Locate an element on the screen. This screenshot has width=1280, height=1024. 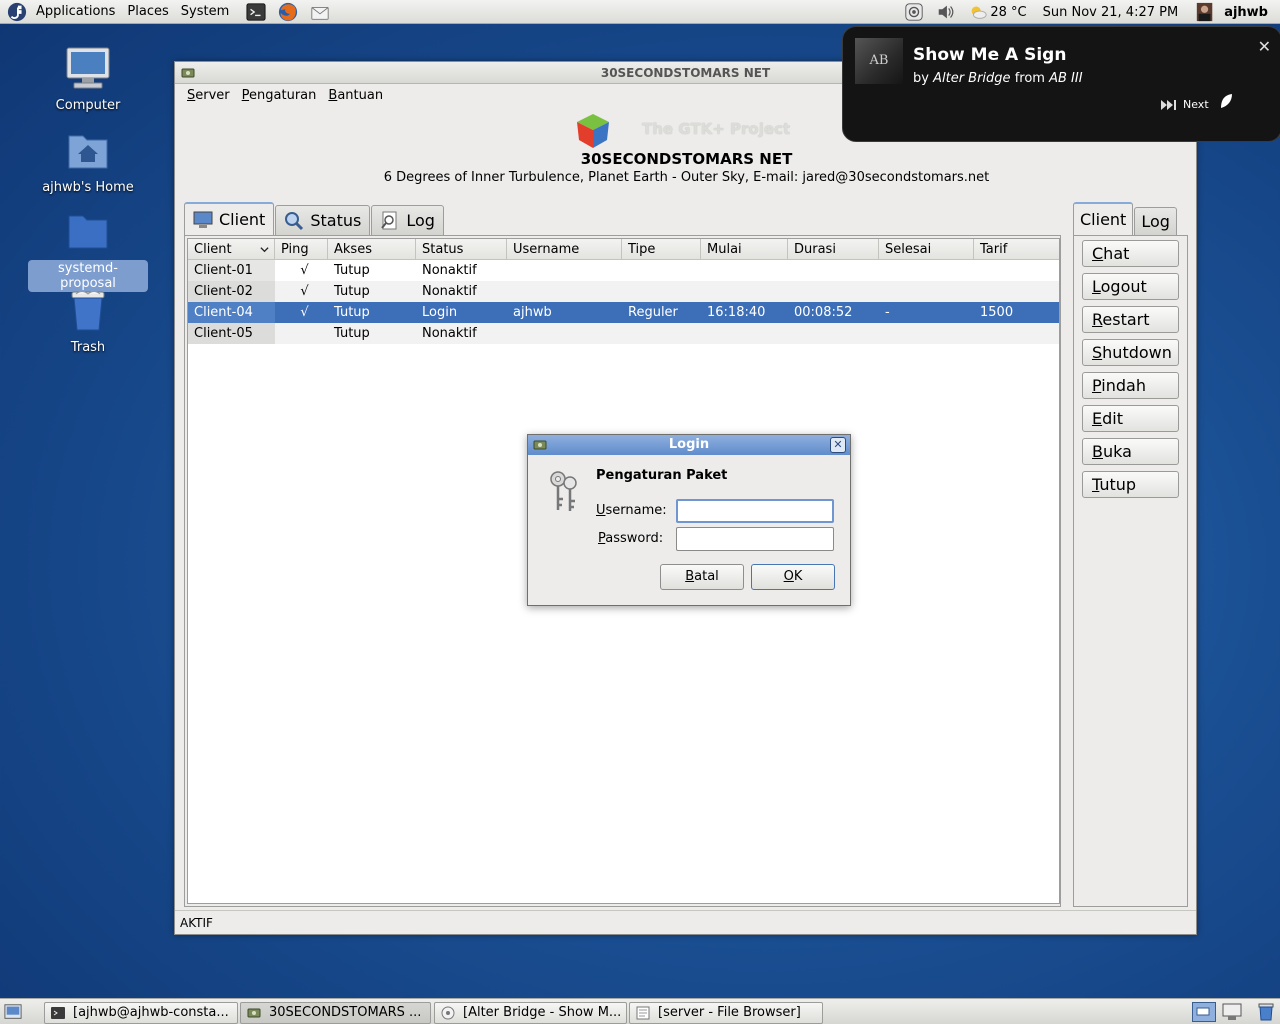
tab-label: Client is located at coordinates (242, 219).